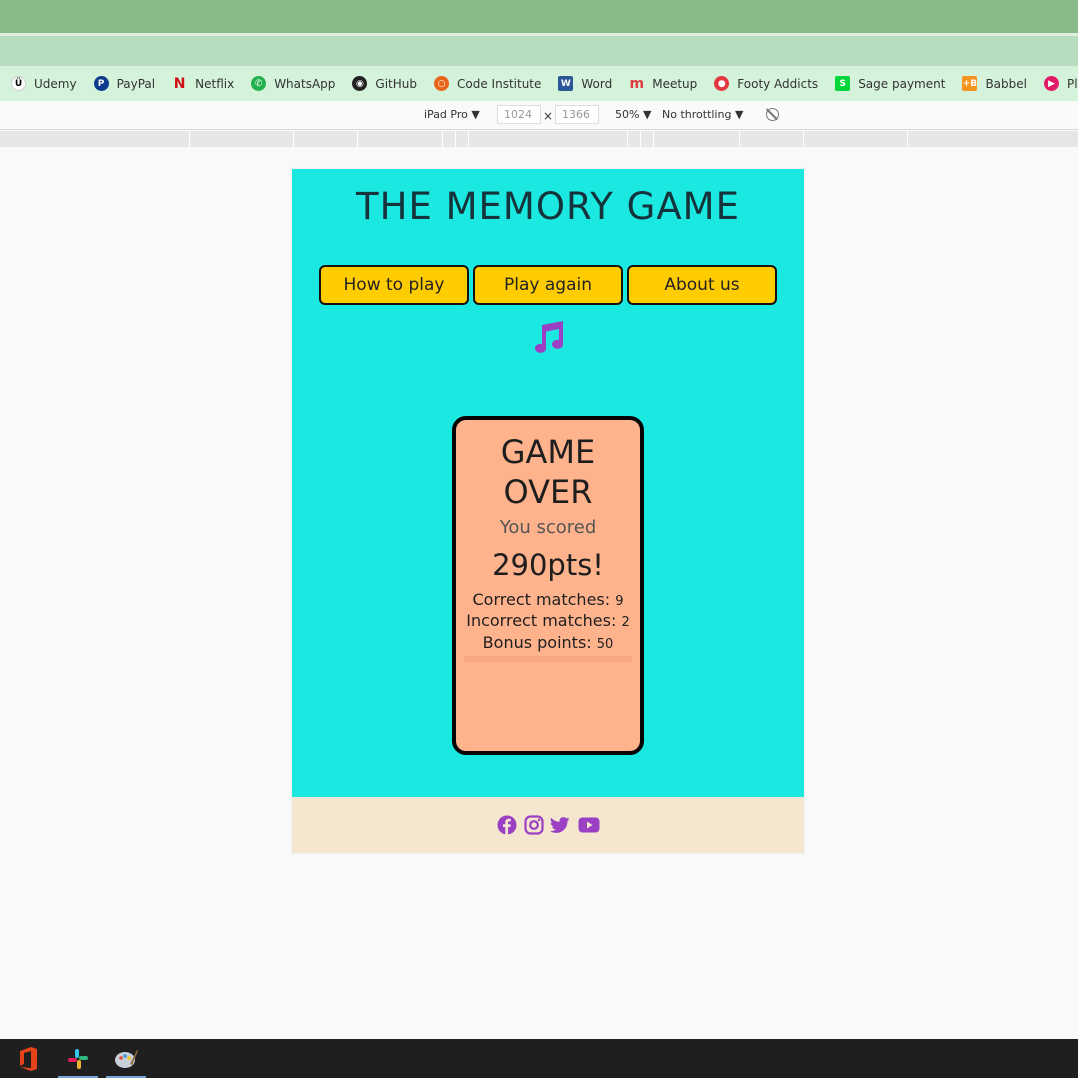 The height and width of the screenshot is (1078, 1078). What do you see at coordinates (519, 114) in the screenshot?
I see `device-width-input: 1024` at bounding box center [519, 114].